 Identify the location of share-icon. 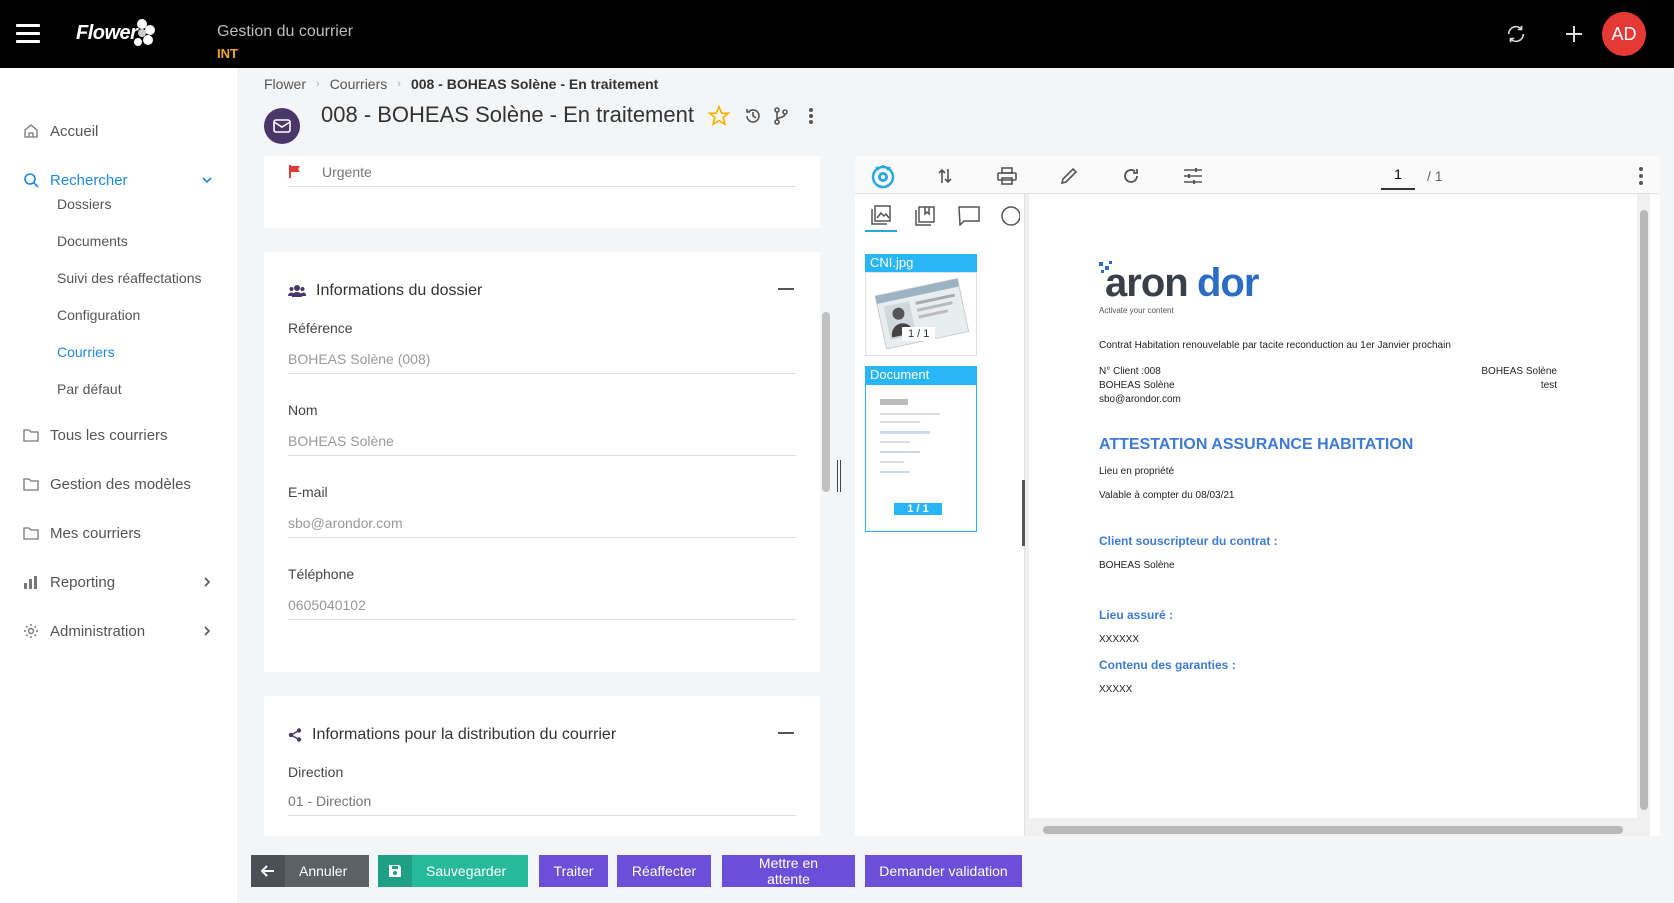
(295, 735).